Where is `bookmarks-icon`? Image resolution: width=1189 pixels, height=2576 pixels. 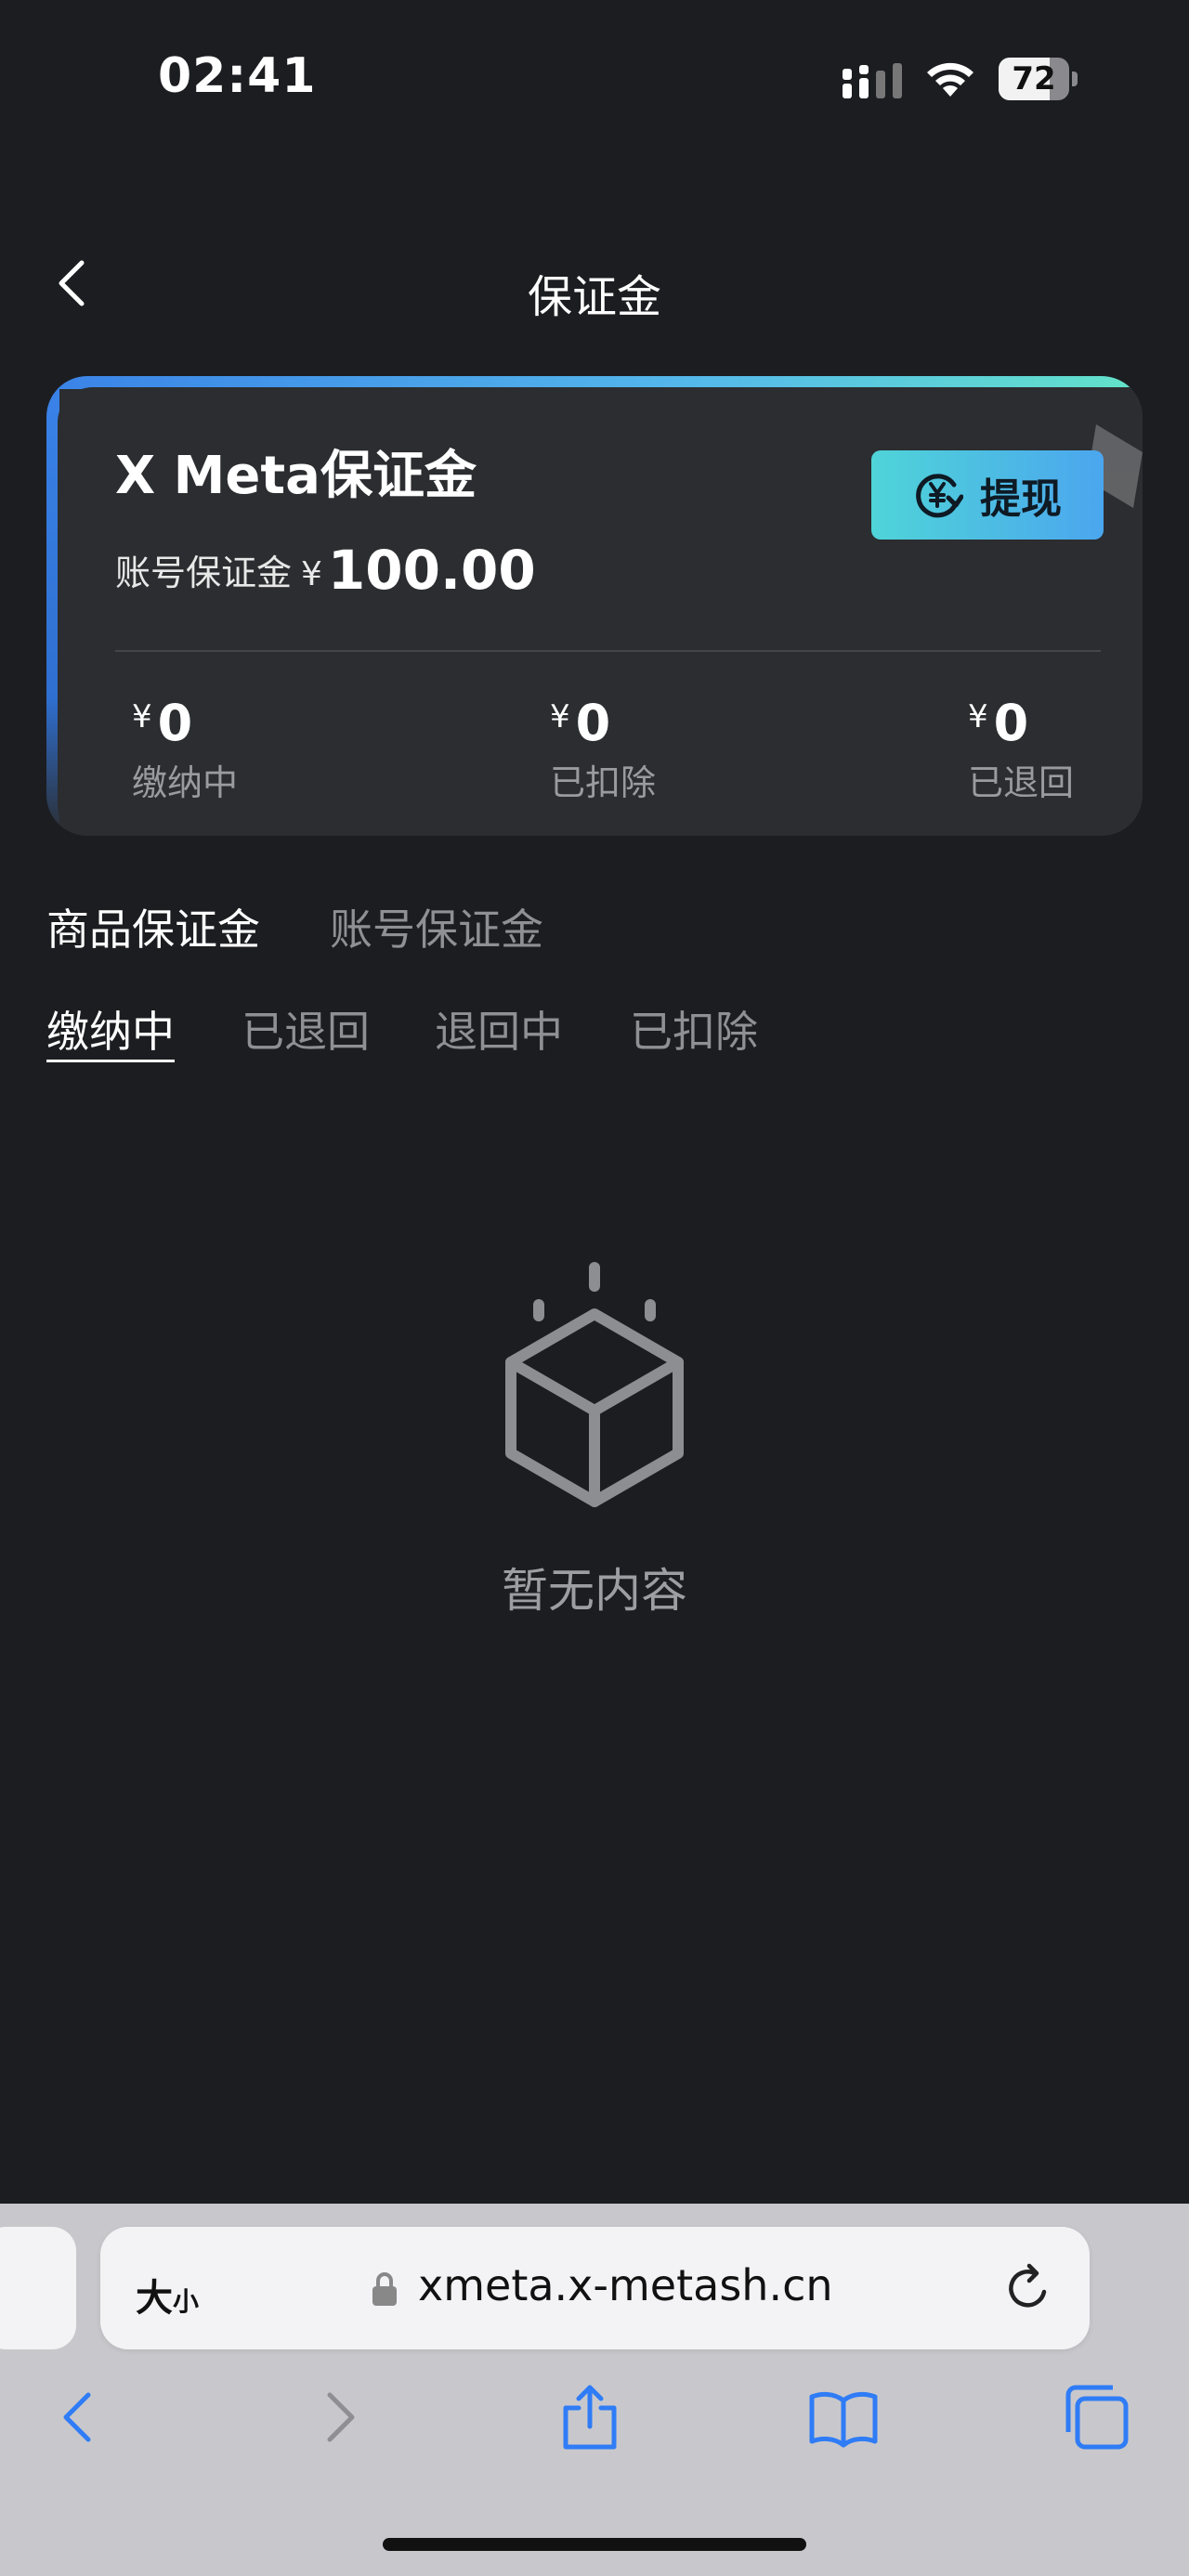 bookmarks-icon is located at coordinates (844, 2417).